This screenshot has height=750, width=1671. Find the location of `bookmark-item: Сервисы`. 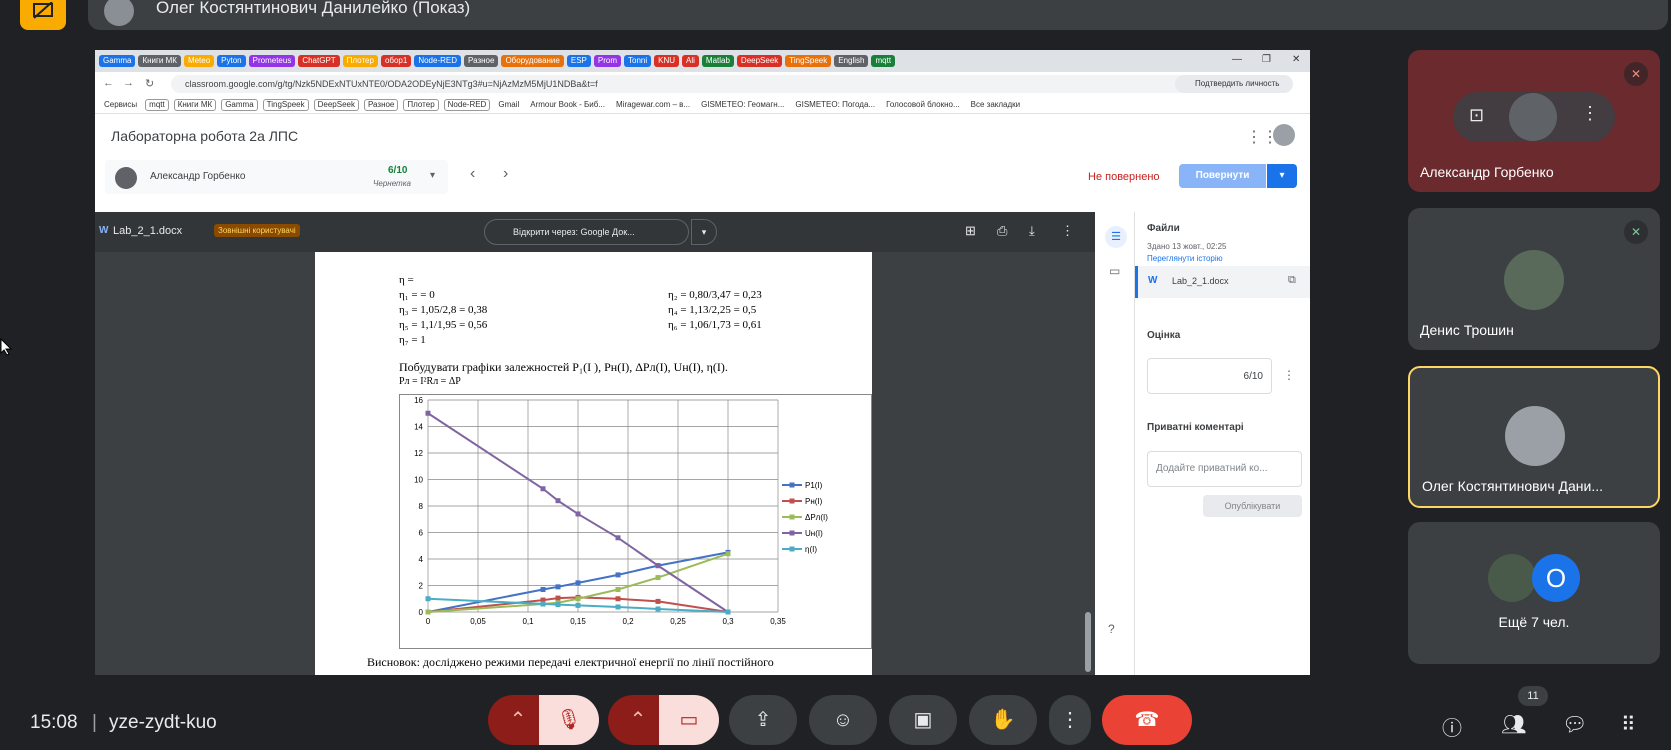

bookmark-item: Сервисы is located at coordinates (120, 105).